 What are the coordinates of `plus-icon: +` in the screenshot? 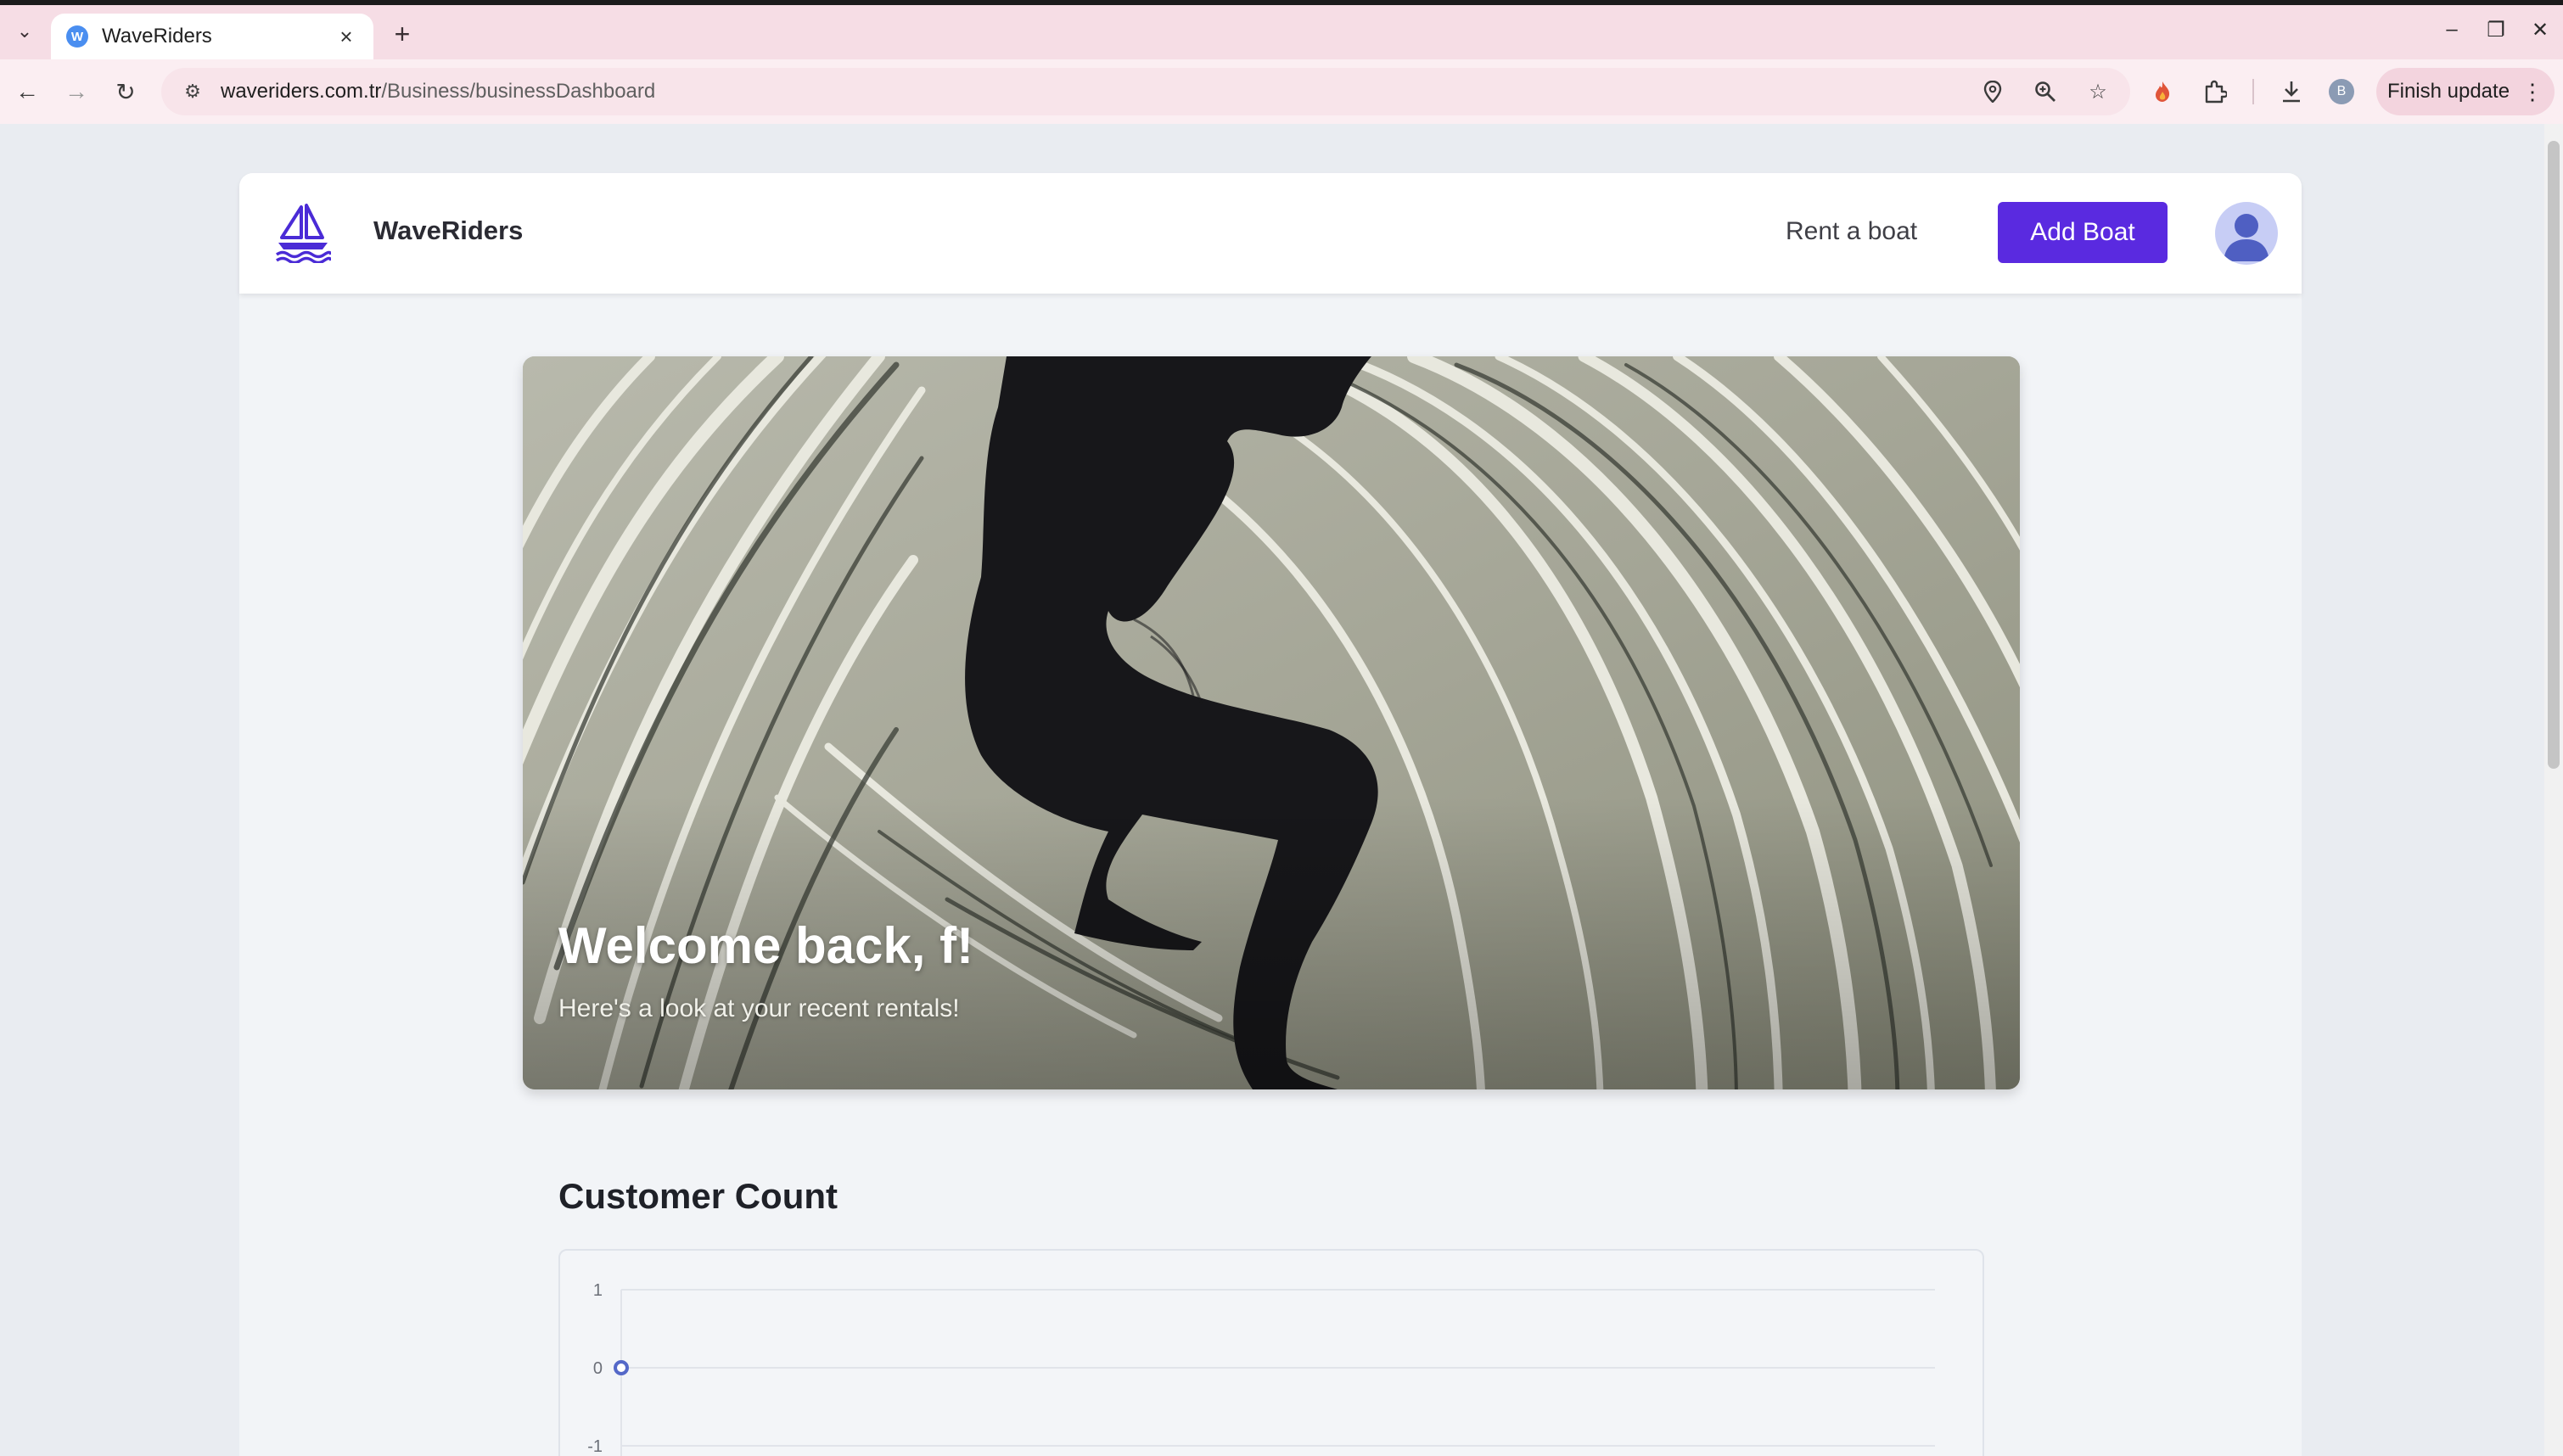 It's located at (403, 34).